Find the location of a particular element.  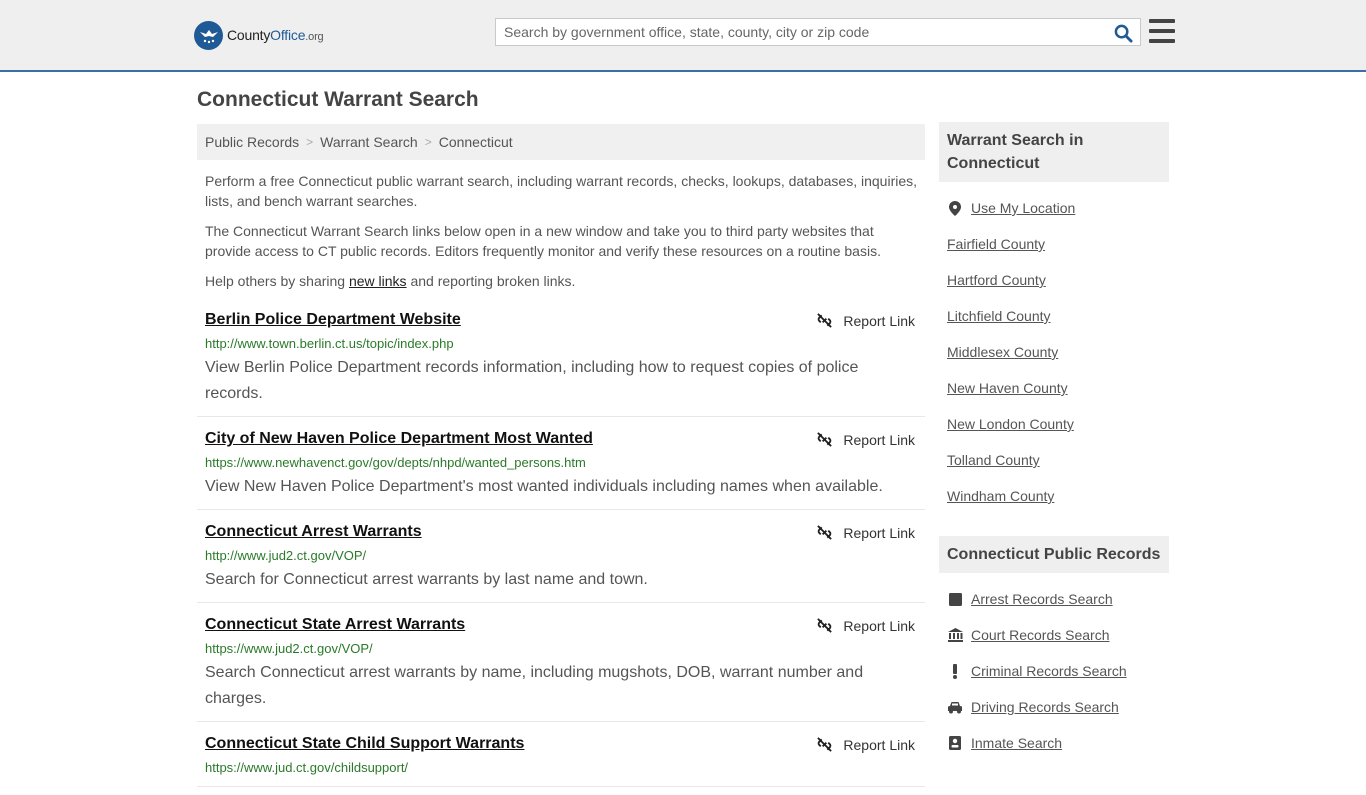

result-title-link: Connecticut Arrest Warrants is located at coordinates (313, 532).